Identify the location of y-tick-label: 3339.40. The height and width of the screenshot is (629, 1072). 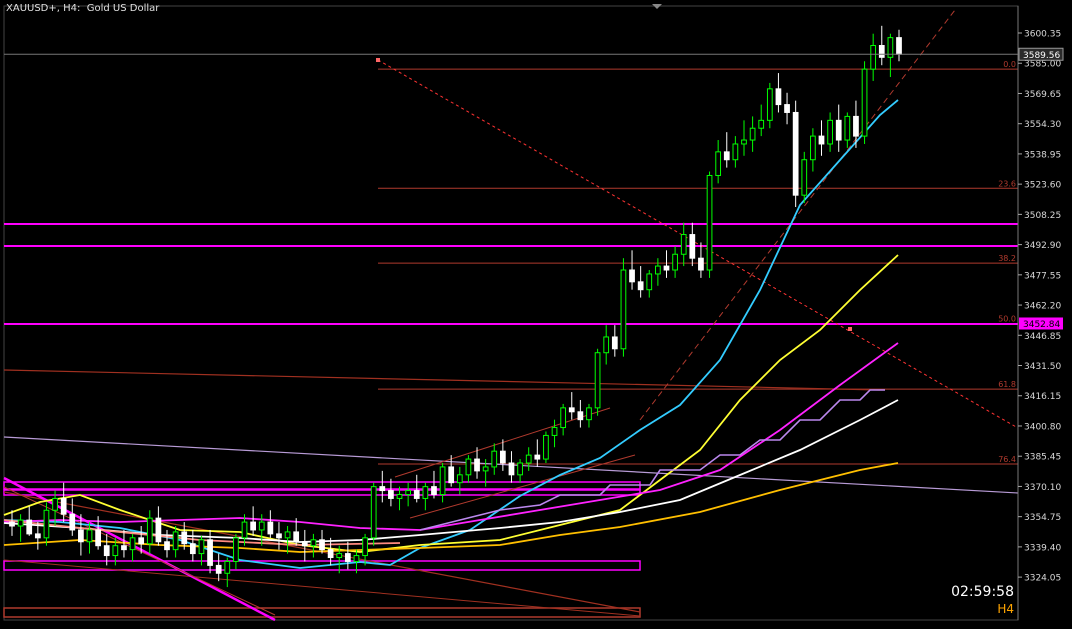
(1042, 548).